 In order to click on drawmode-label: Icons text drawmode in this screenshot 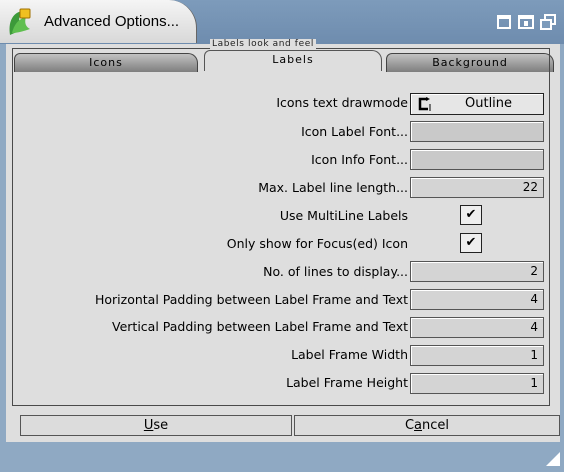, I will do `click(342, 102)`.